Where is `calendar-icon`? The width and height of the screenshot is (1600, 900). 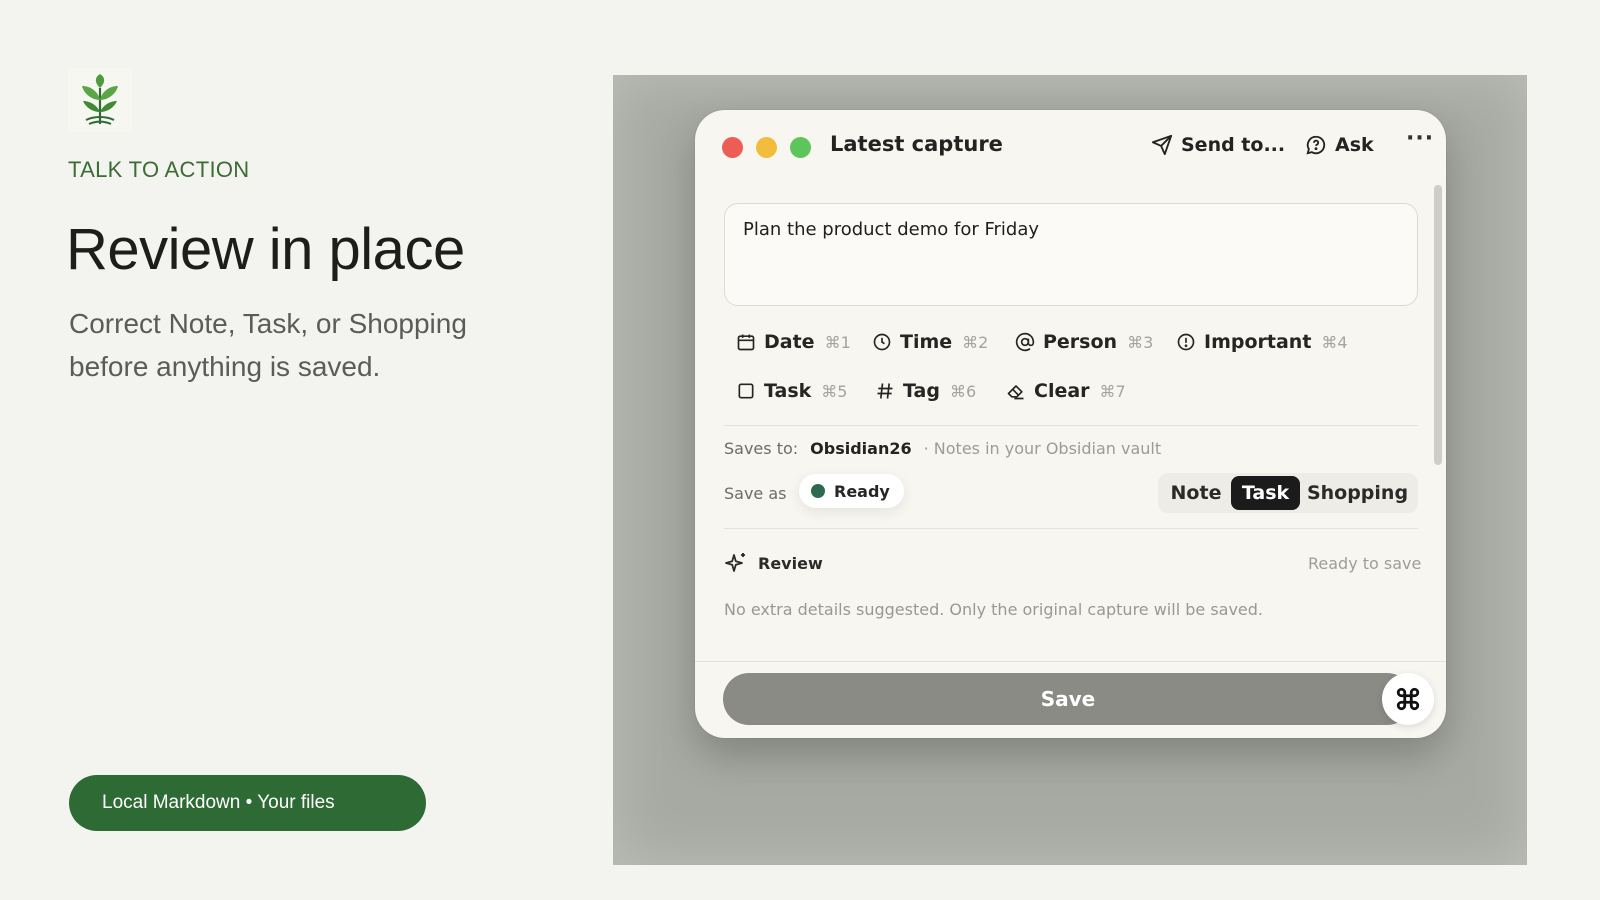 calendar-icon is located at coordinates (746, 342).